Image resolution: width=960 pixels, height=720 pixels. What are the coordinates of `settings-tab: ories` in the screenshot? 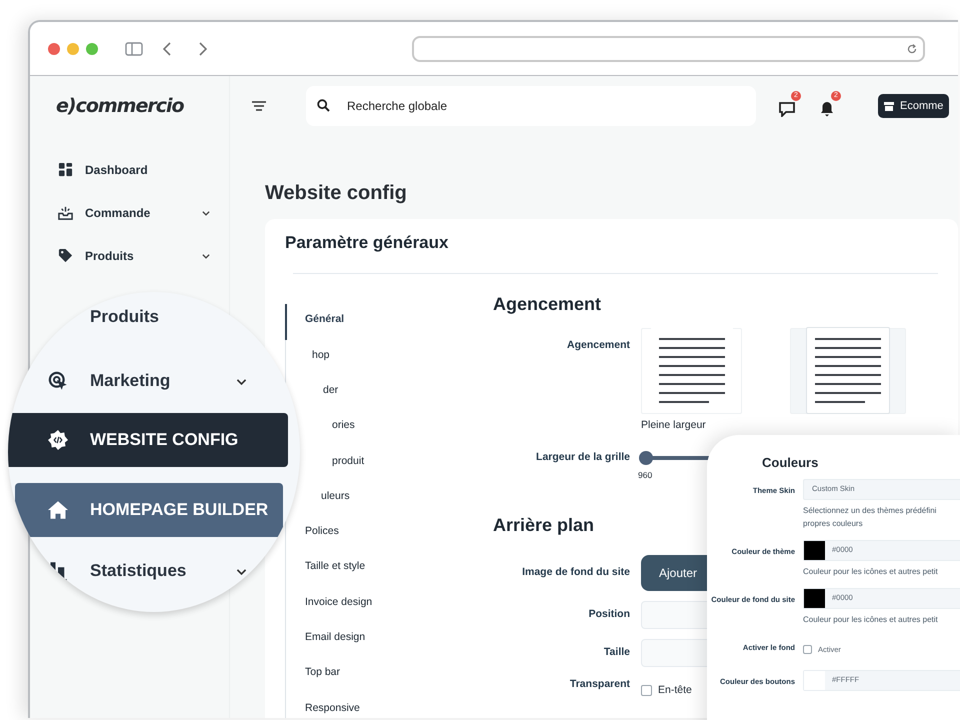 It's located at (343, 425).